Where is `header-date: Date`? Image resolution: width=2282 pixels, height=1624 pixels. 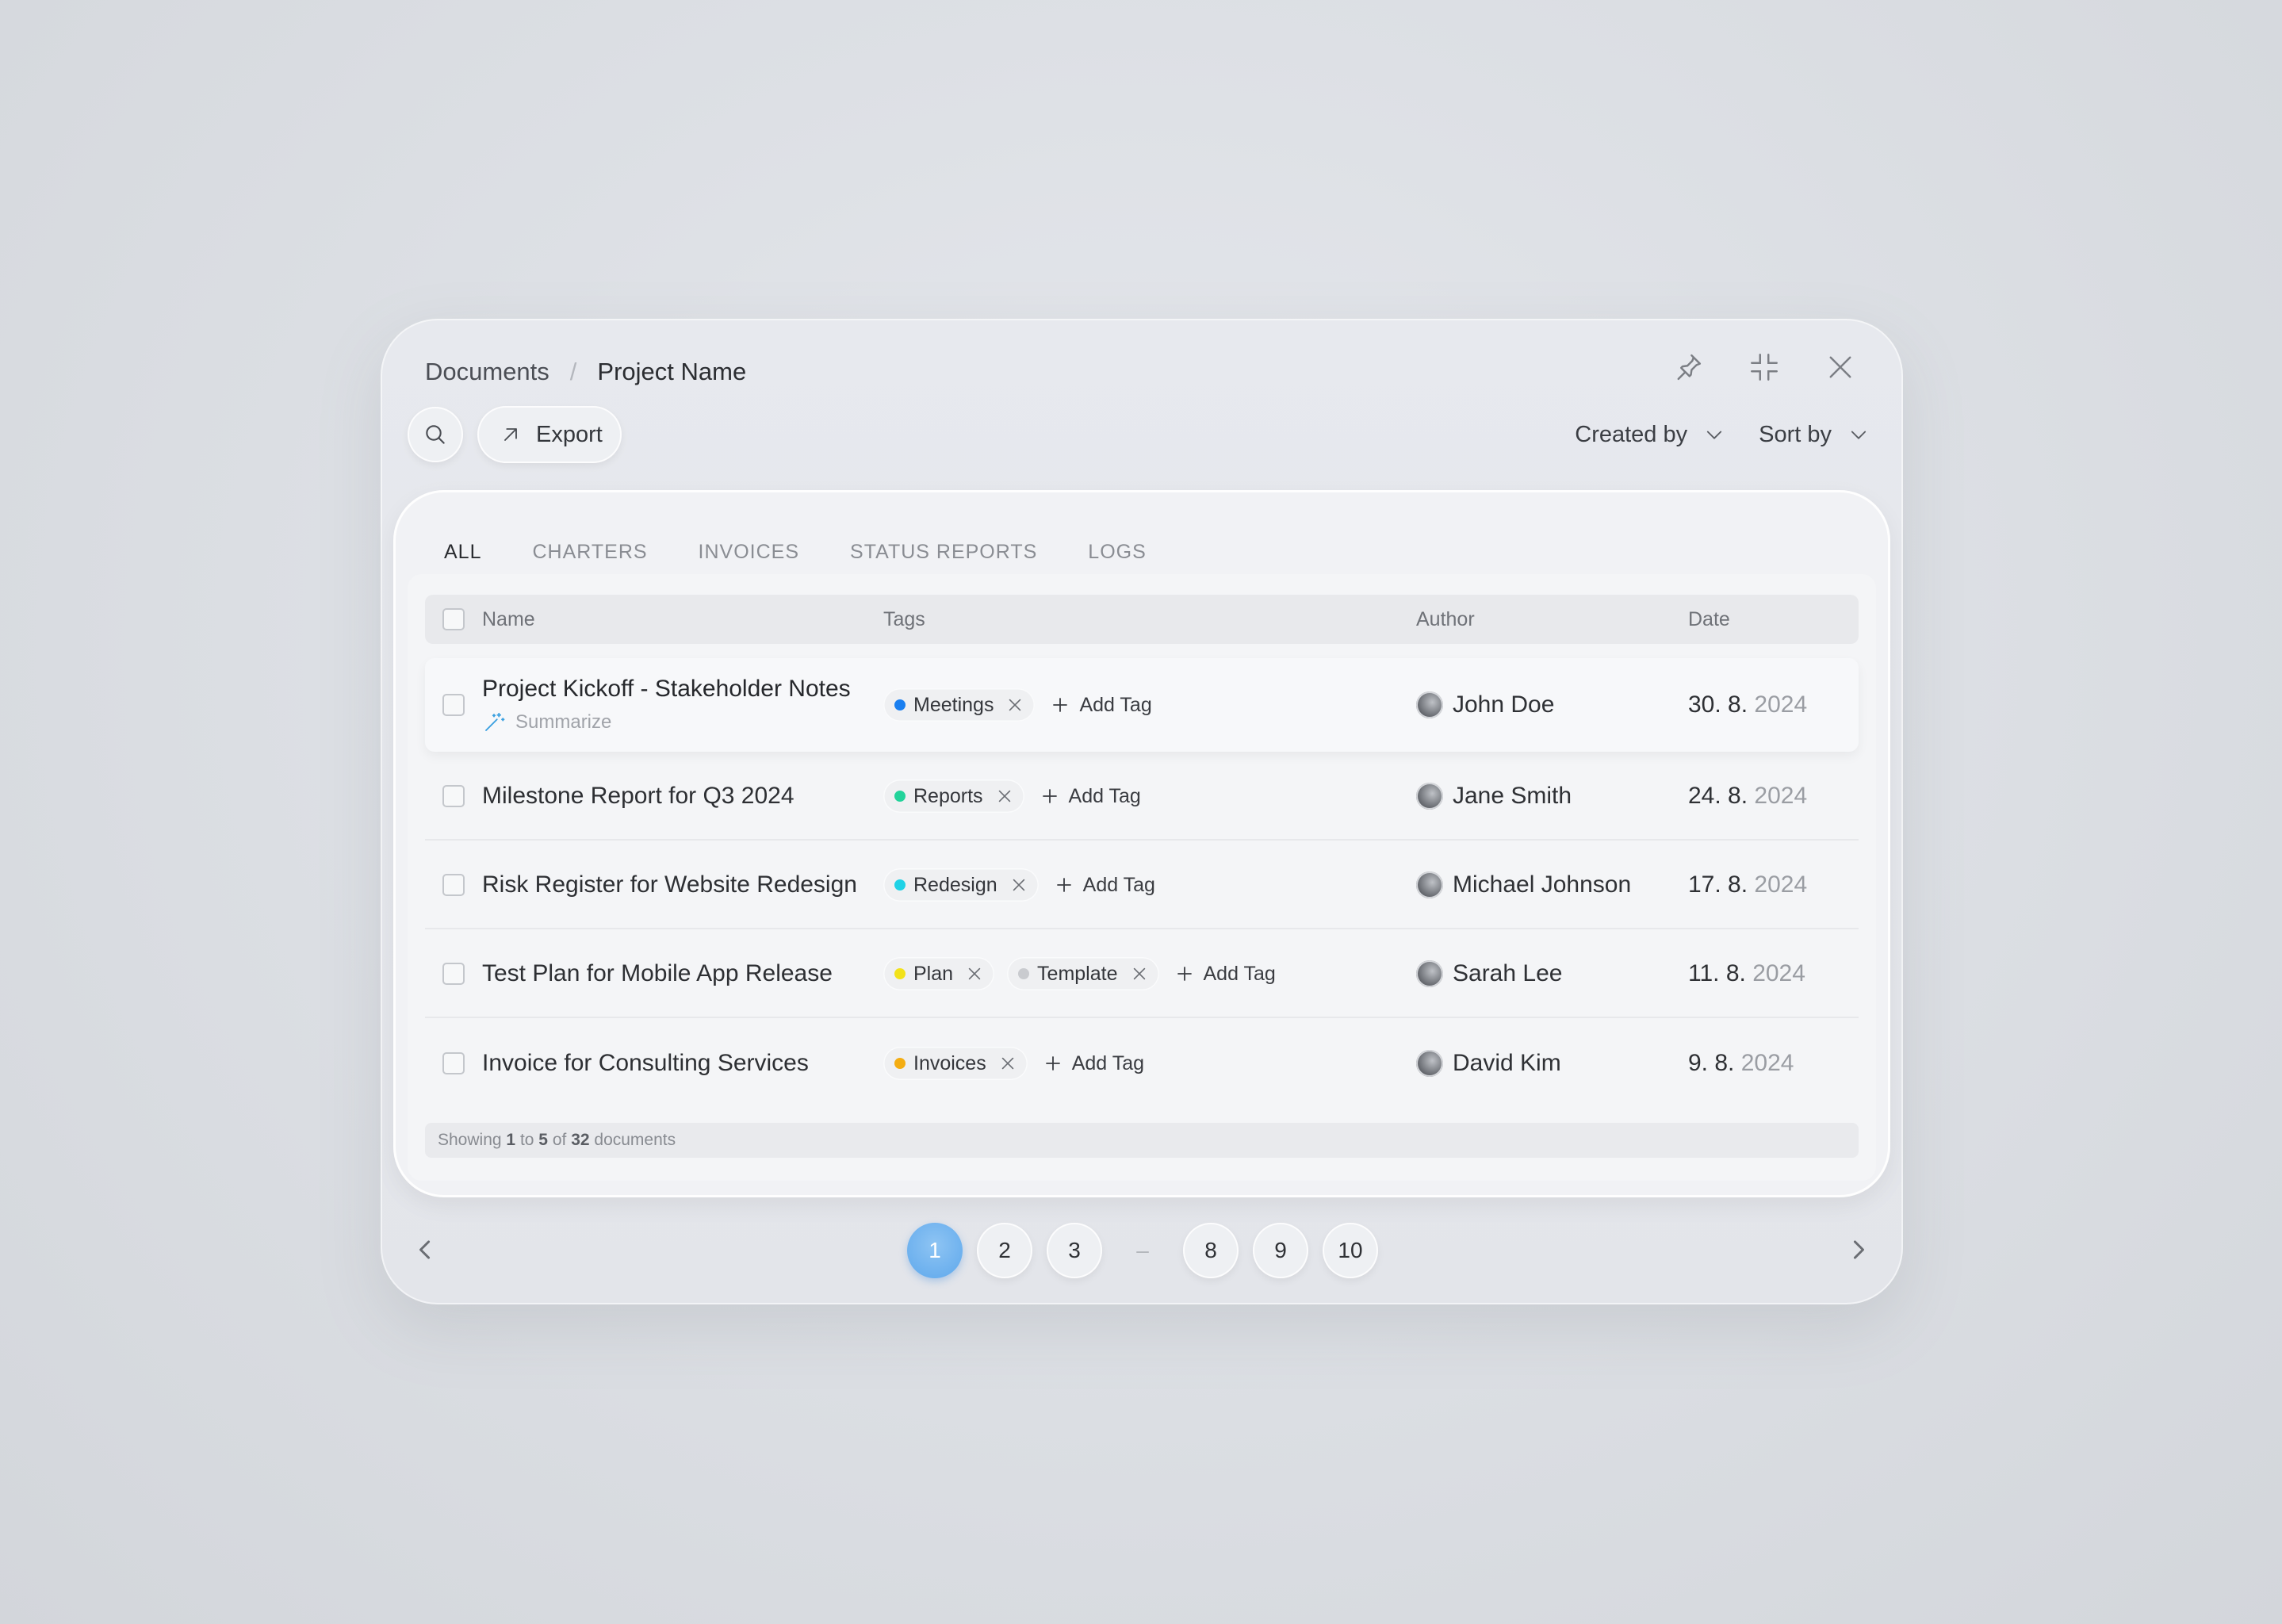
header-date: Date is located at coordinates (1774, 619).